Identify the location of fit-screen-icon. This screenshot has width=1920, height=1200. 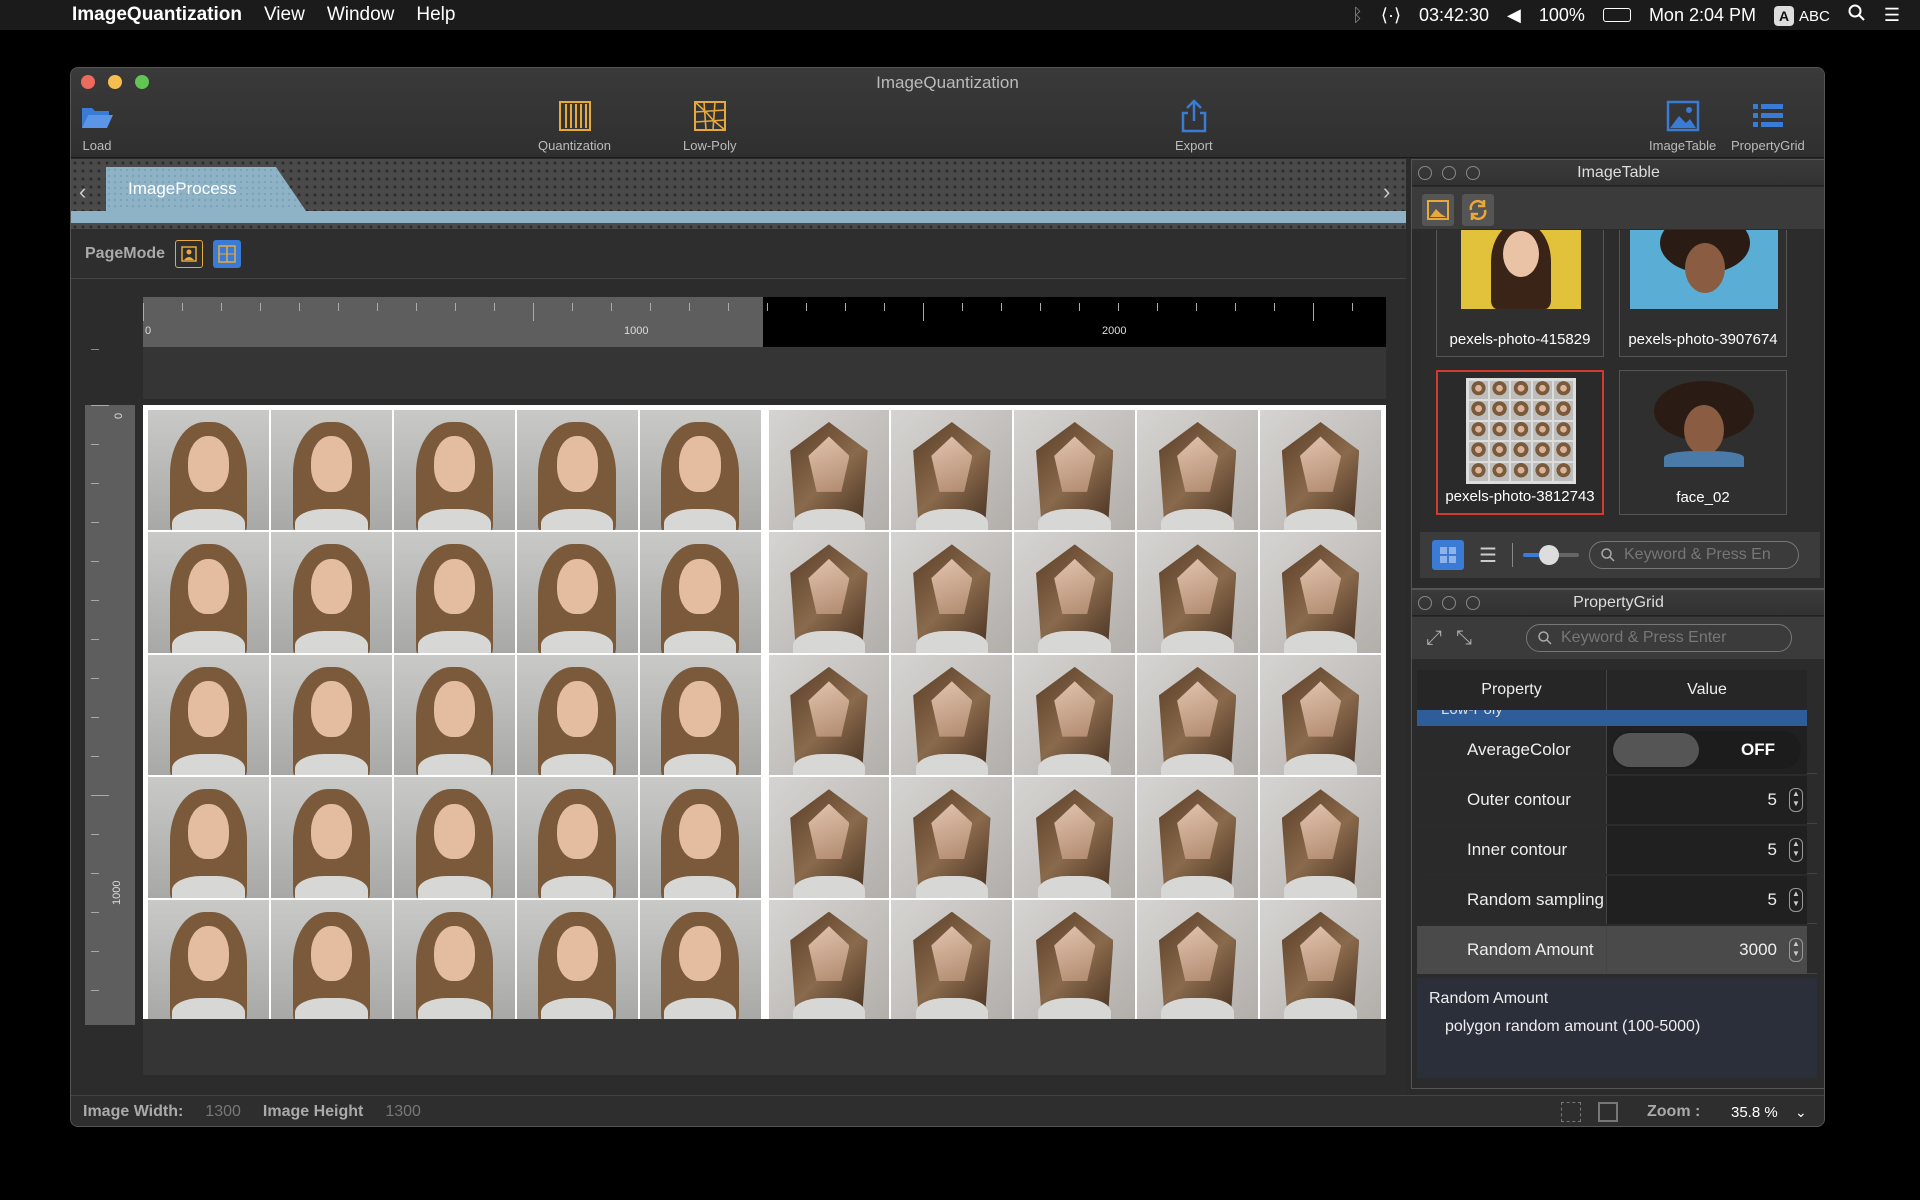
(1571, 1112).